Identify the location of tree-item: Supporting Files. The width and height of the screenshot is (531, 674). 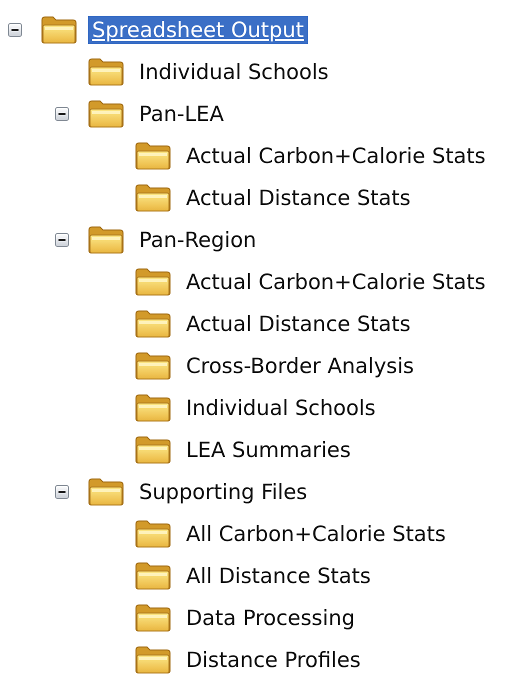
(223, 492).